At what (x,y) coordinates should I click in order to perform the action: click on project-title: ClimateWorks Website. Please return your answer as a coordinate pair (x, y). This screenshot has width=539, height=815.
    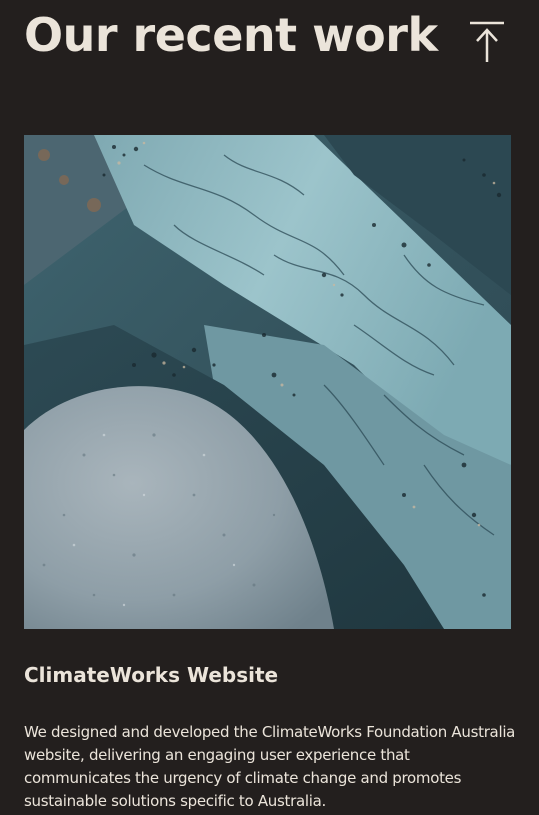
    Looking at the image, I should click on (151, 675).